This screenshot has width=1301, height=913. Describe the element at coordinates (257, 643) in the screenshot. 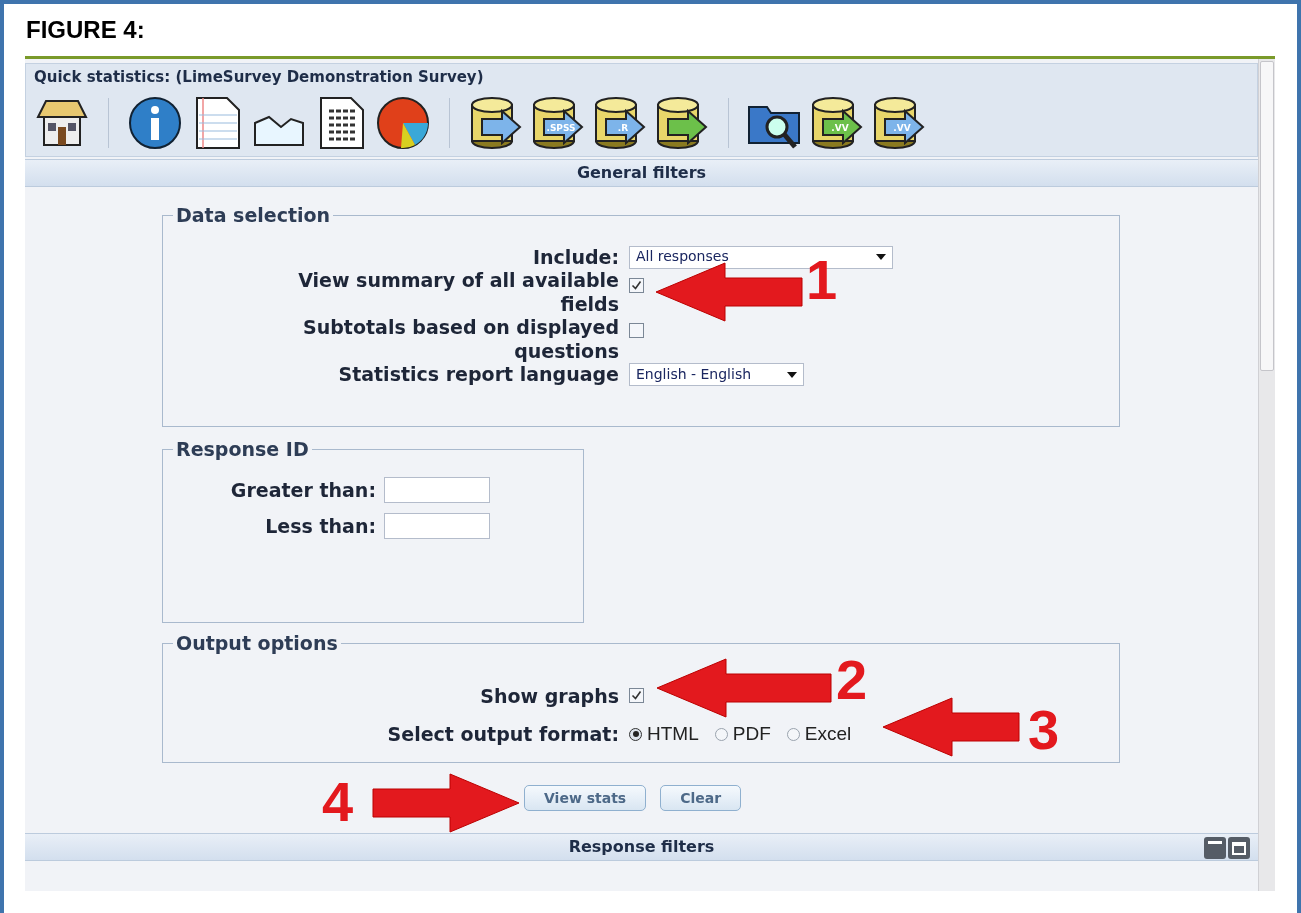

I see `group-legend: Output options` at that location.